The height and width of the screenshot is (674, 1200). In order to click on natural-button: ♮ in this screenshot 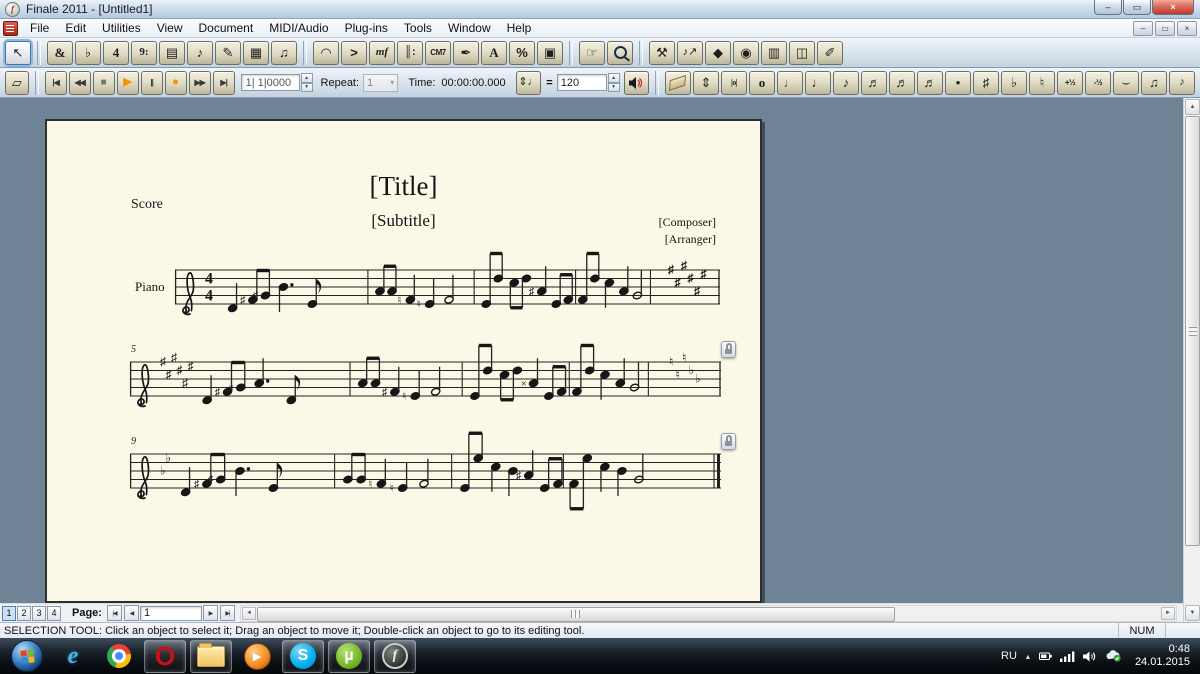, I will do `click(1041, 82)`.